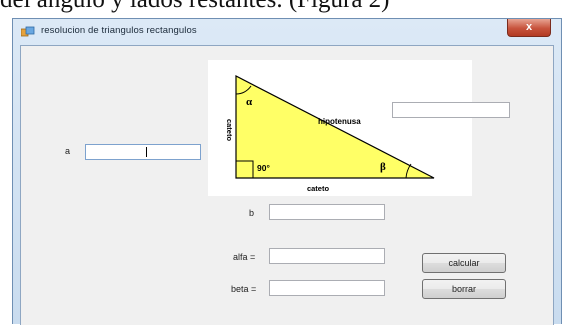  I want to click on beta-label: β, so click(383, 167).